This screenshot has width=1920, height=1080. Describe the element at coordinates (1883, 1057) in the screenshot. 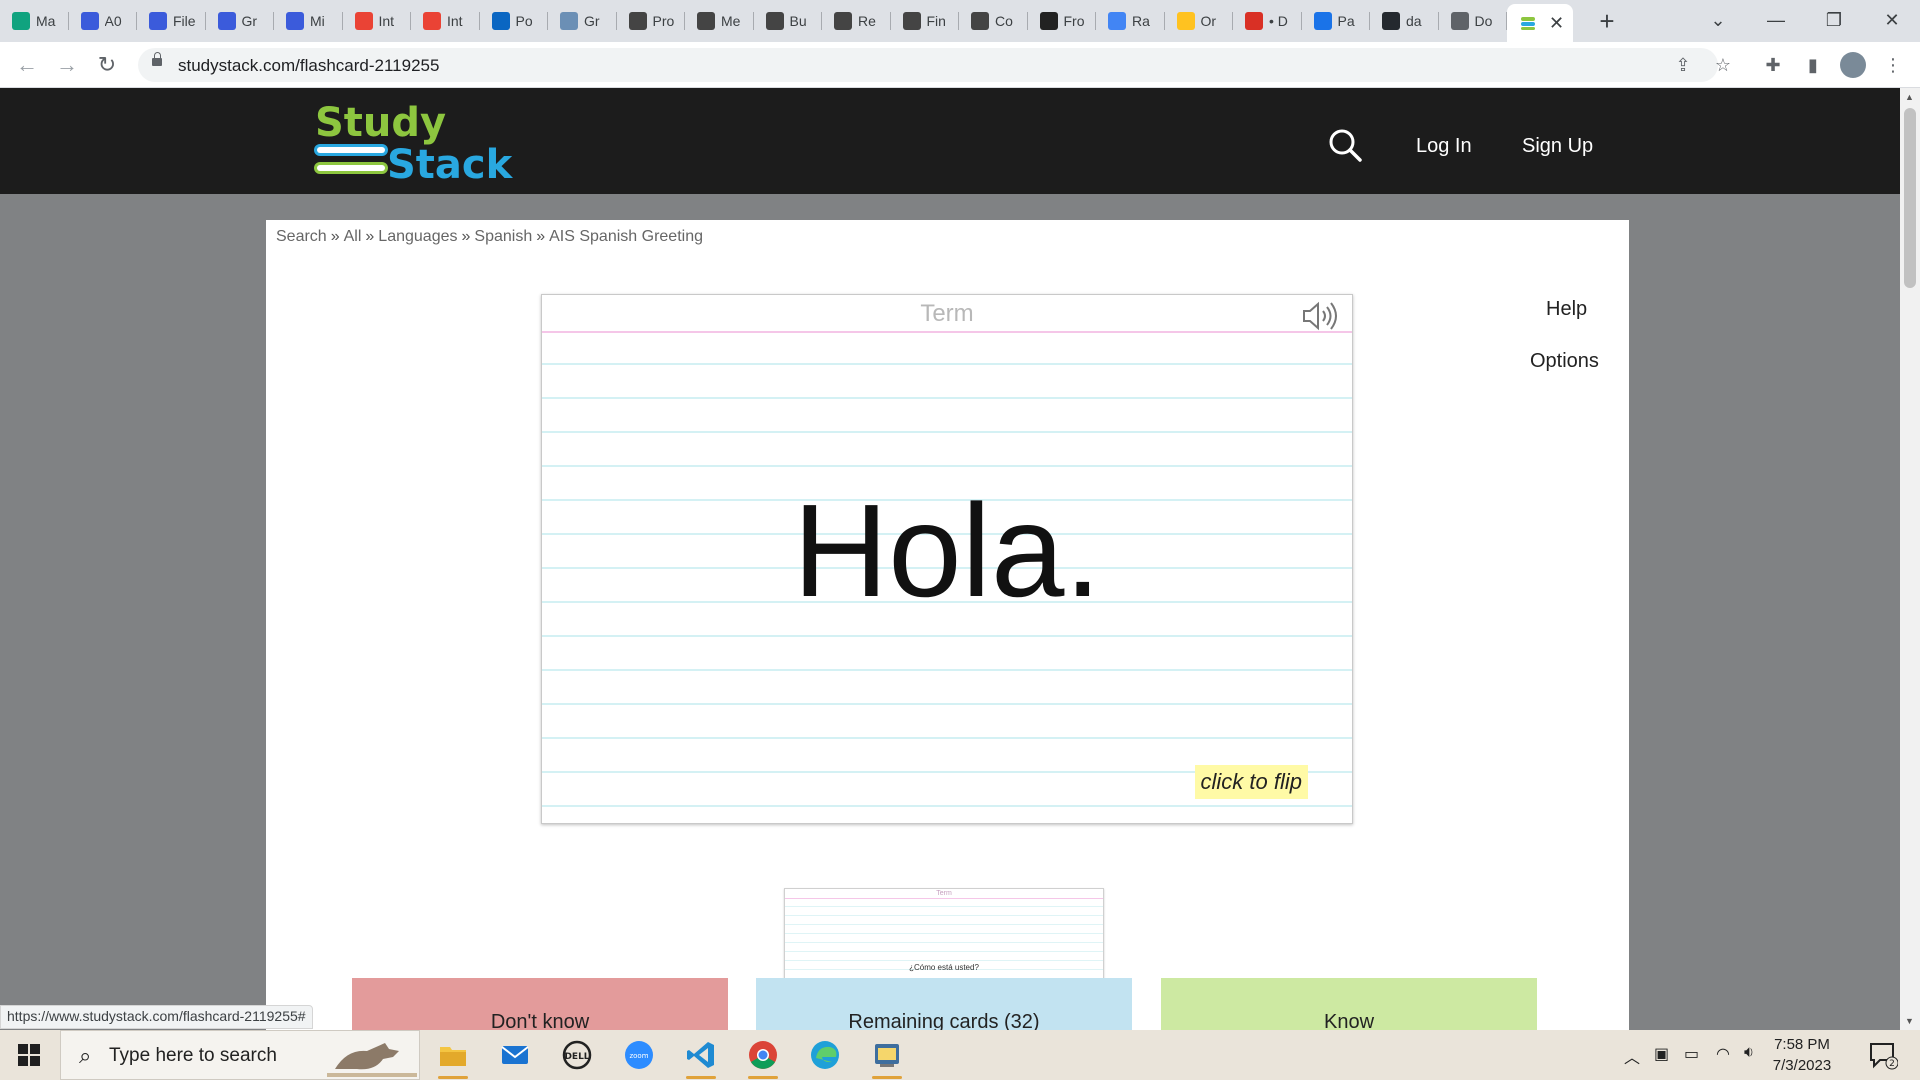

I see `notifications-icon: 2` at that location.